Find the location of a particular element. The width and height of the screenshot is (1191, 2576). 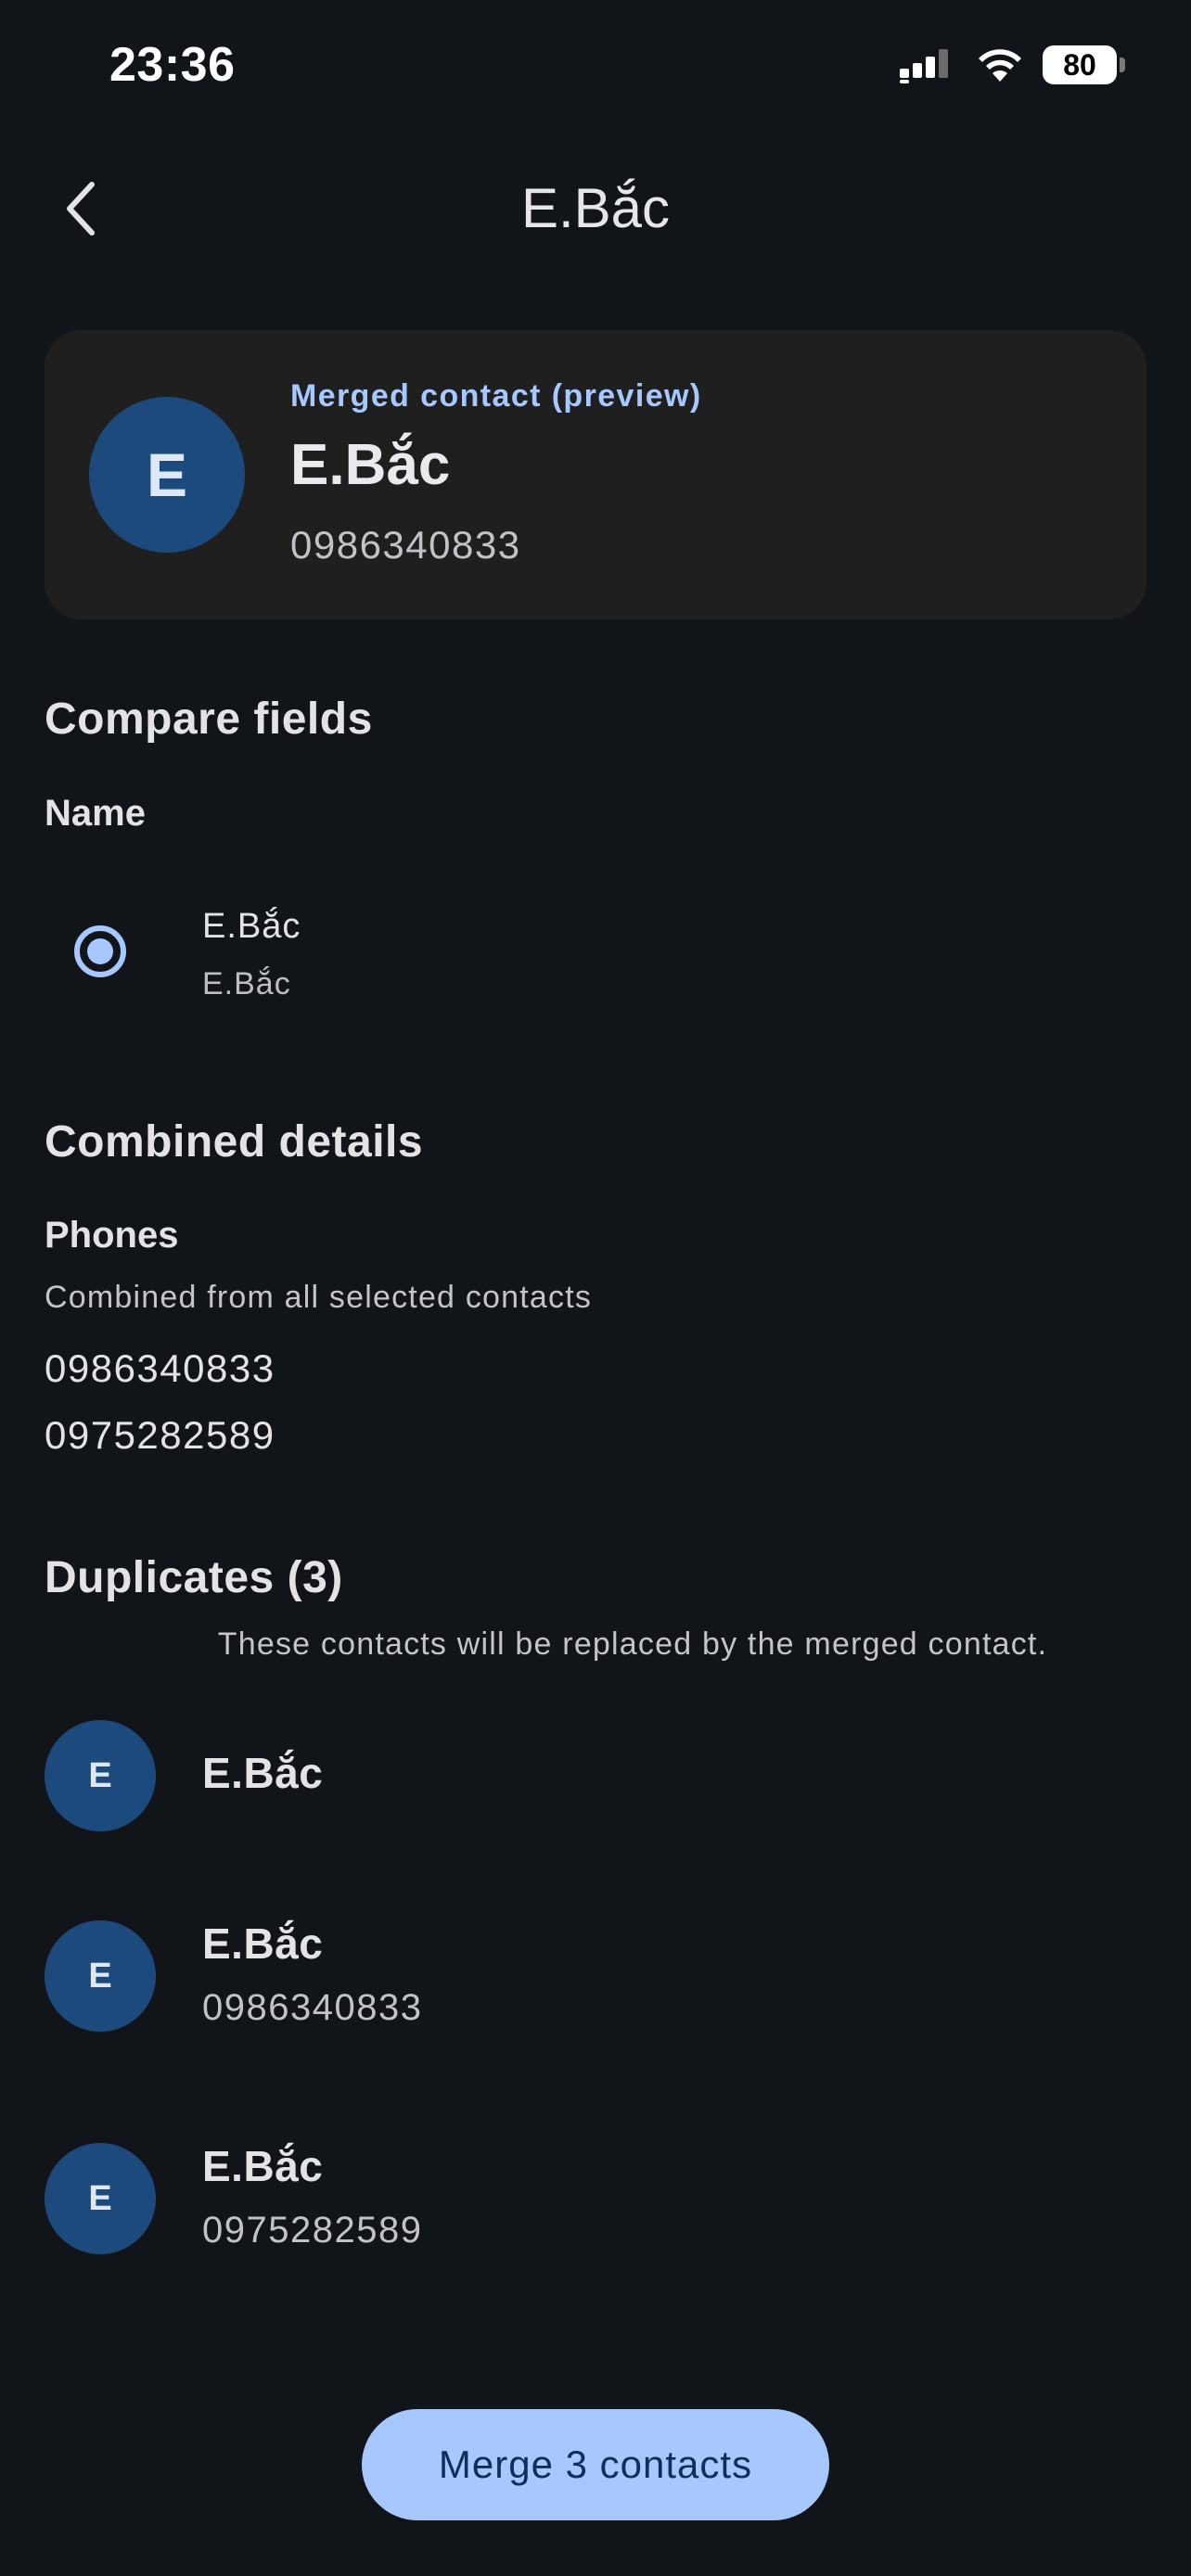

name-option-secondary: E.Bắc is located at coordinates (247, 984).